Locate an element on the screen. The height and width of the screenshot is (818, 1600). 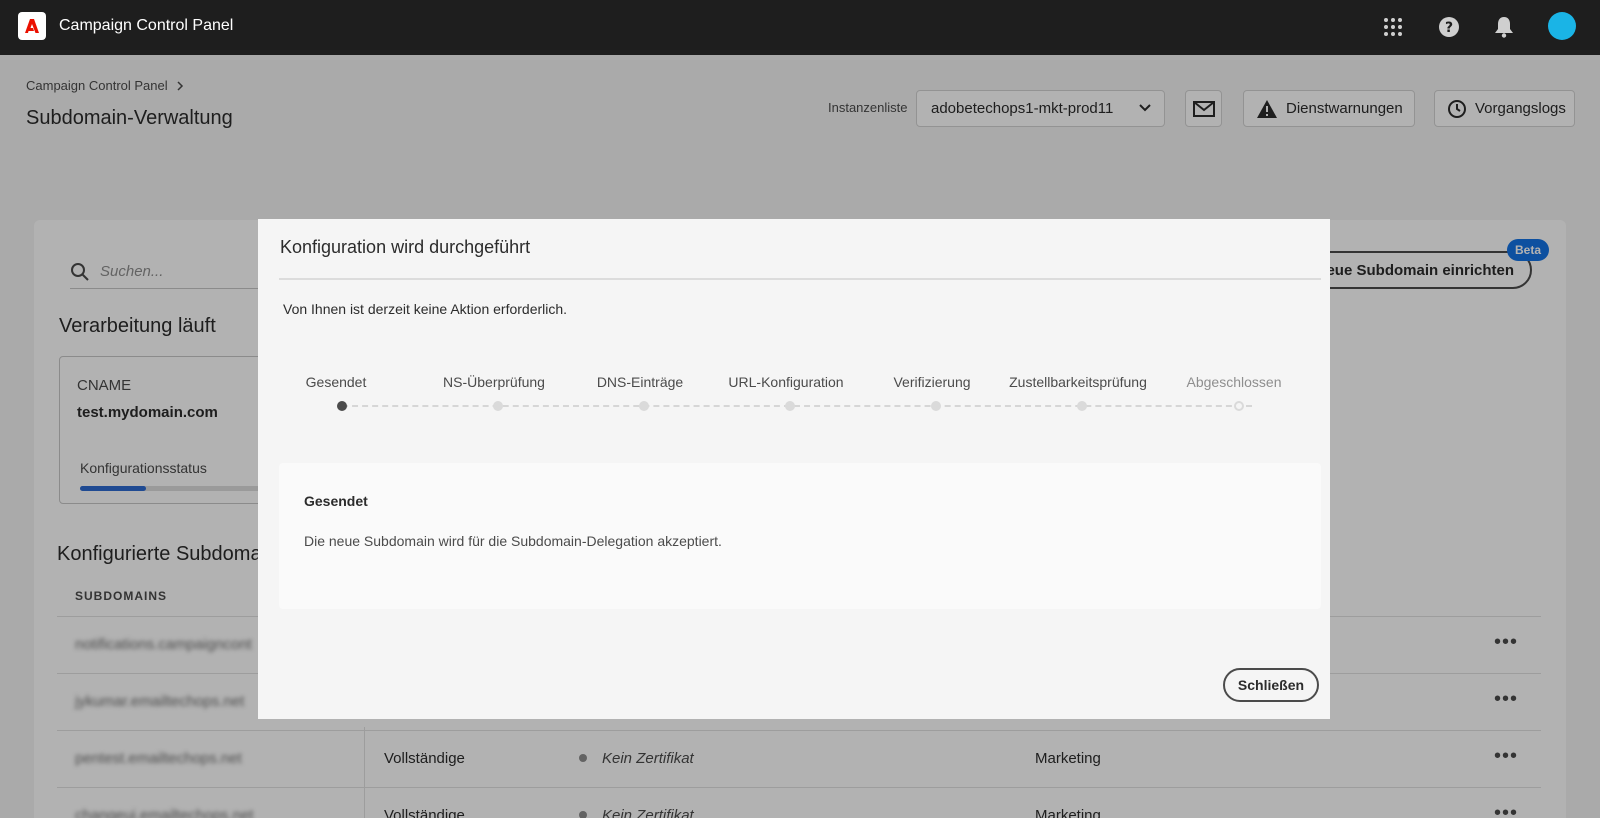
close-button: Schließen is located at coordinates (1271, 685).